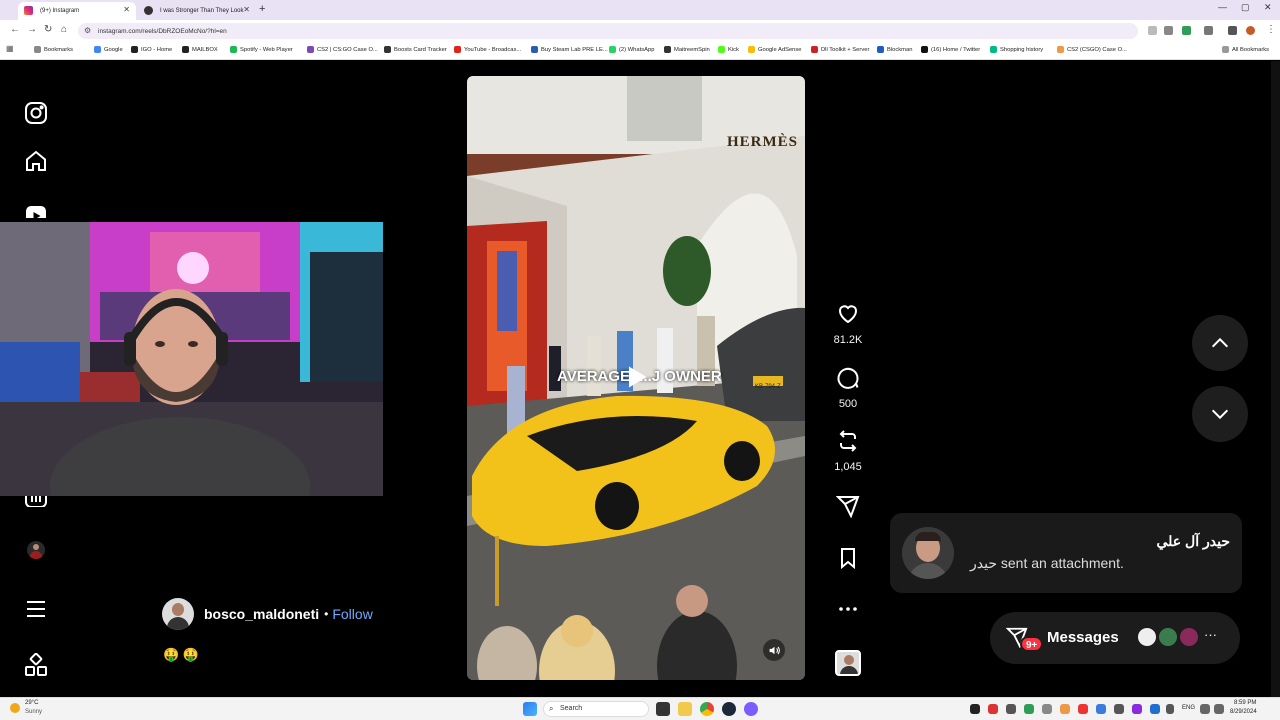 The width and height of the screenshot is (1280, 720). Describe the element at coordinates (36, 211) in the screenshot. I see `reels-nav-icon` at that location.